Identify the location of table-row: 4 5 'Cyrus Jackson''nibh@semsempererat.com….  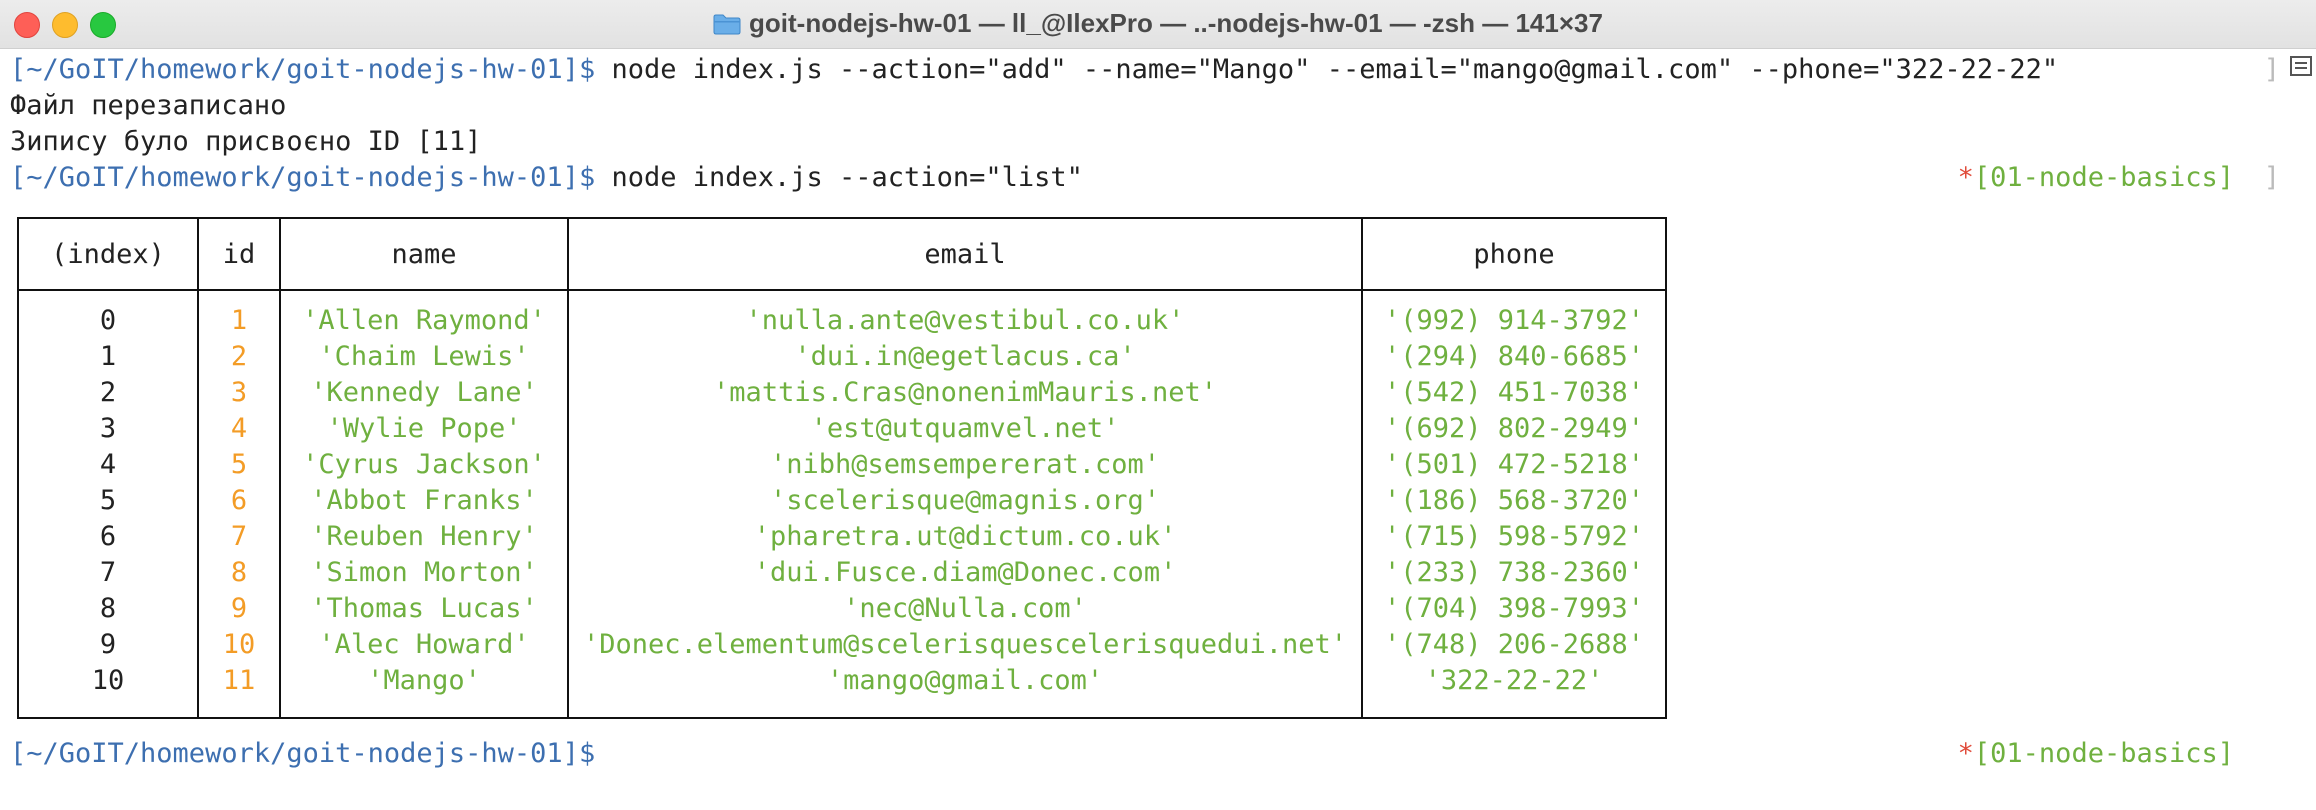
(842, 465).